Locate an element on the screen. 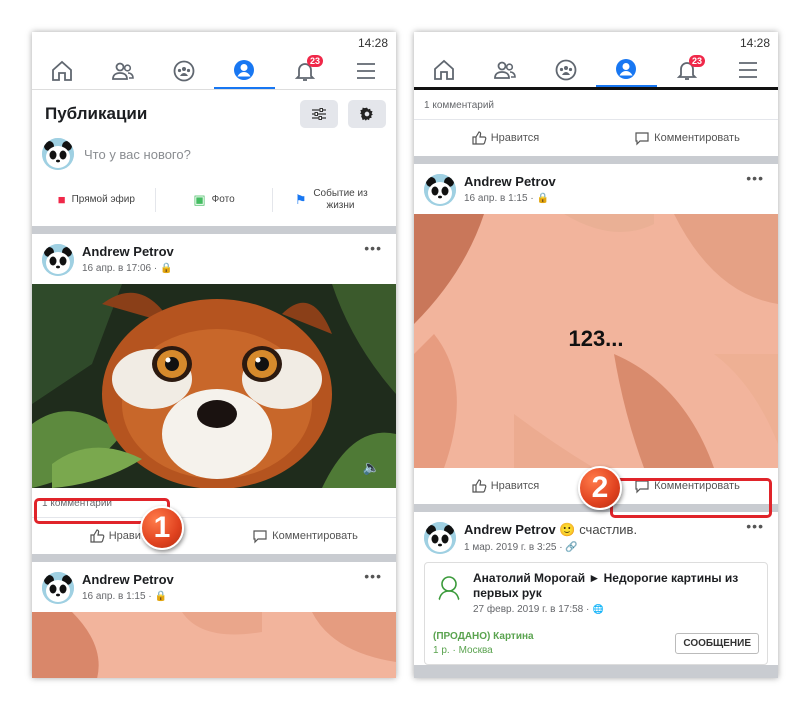 The width and height of the screenshot is (810, 710). comments-count: 1 комментарий is located at coordinates (596, 105).